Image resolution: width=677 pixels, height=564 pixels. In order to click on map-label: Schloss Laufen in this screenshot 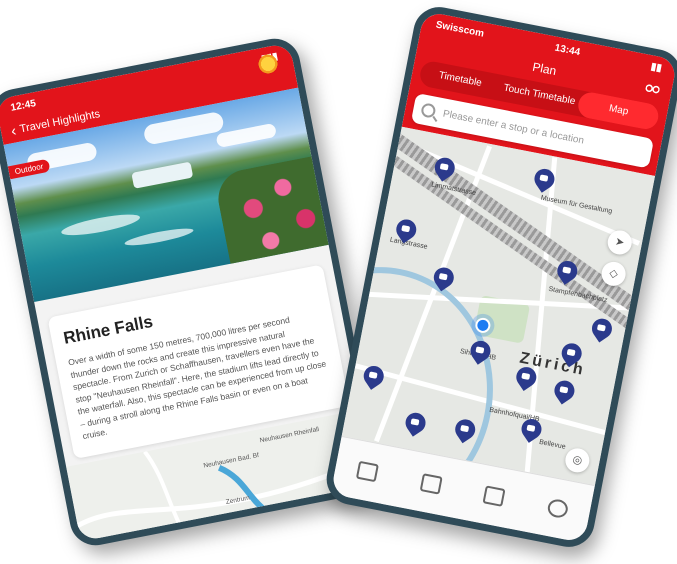, I will do `click(145, 544)`.